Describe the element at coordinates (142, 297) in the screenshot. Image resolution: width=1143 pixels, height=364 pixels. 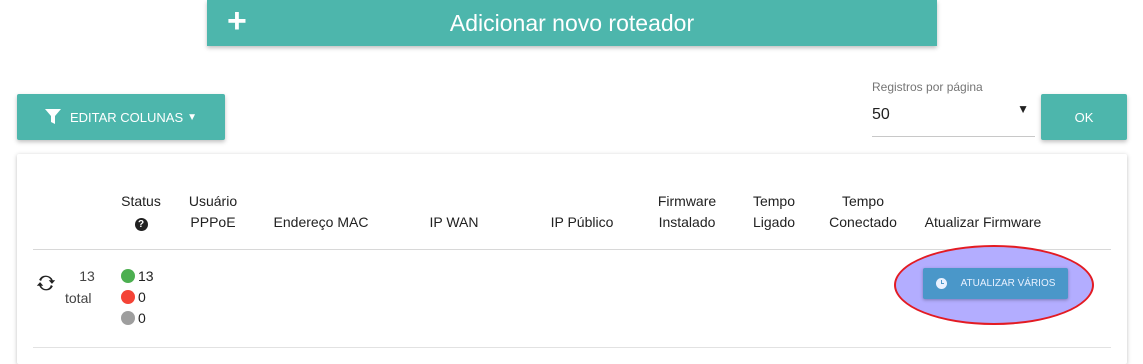
I see `offline-count: 0` at that location.